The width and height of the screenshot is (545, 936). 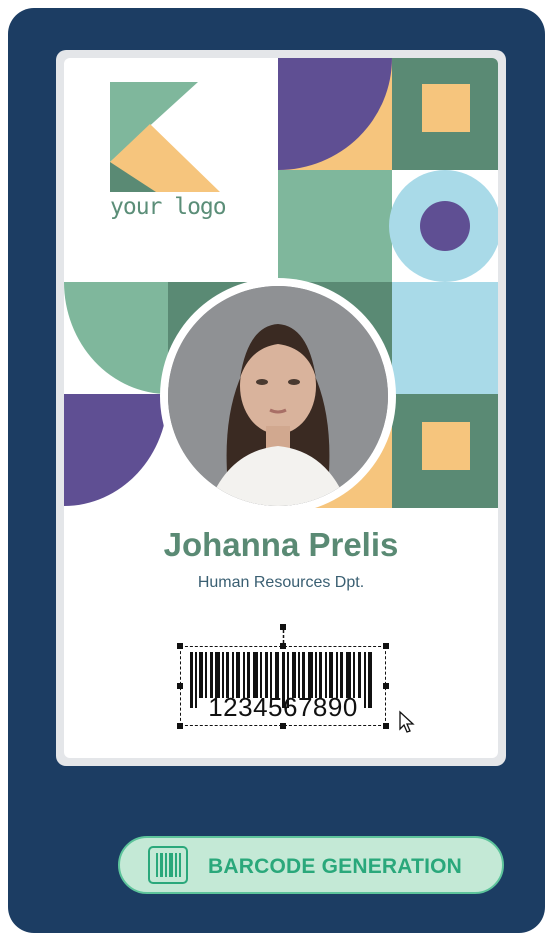 I want to click on resize-handle-left, so click(x=180, y=686).